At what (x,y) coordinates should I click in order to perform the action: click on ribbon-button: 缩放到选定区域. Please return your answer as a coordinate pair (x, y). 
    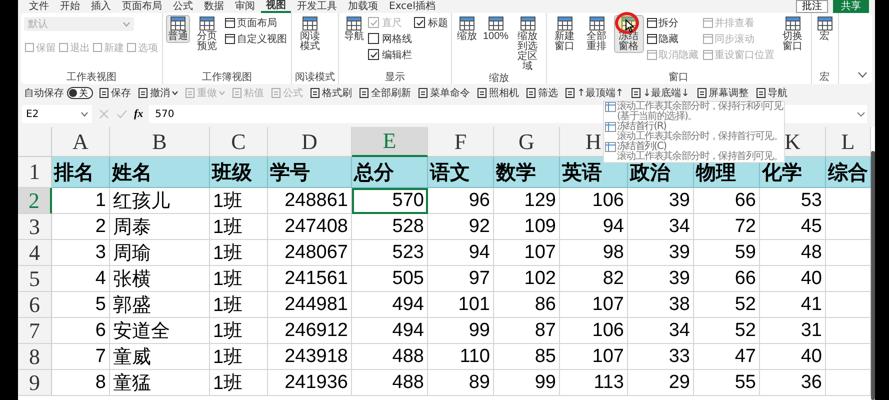
    Looking at the image, I should click on (527, 44).